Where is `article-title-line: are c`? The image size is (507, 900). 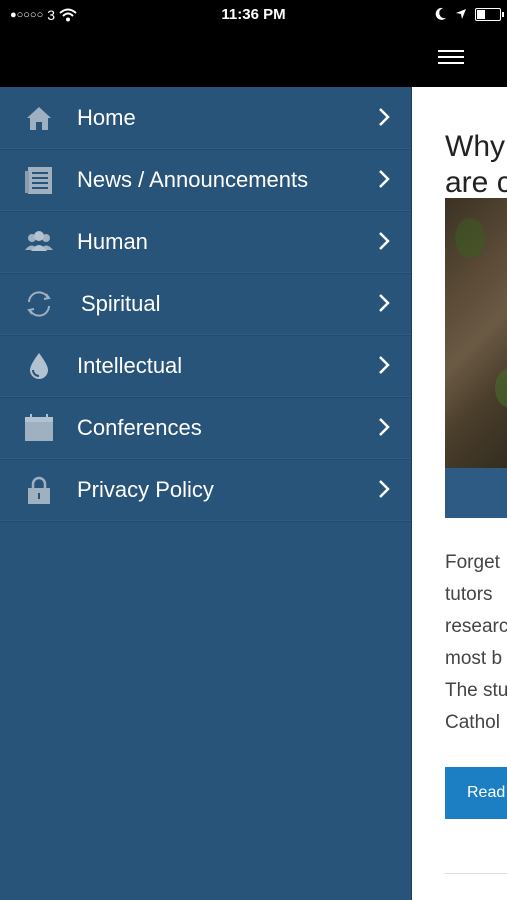 article-title-line: are c is located at coordinates (476, 183).